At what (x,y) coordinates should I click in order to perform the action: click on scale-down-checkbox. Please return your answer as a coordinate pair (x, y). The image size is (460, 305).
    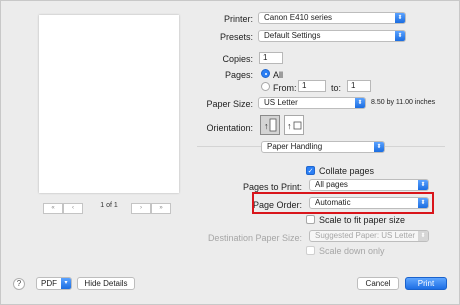
    Looking at the image, I should click on (310, 250).